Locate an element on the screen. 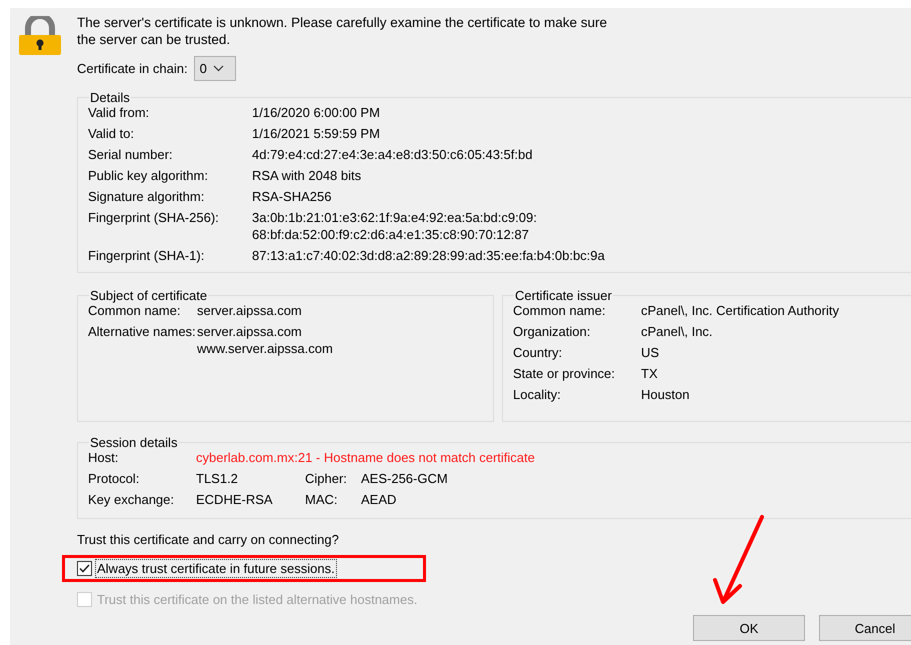 This screenshot has height=645, width=911. field-label: Alternative names: is located at coordinates (142, 332).